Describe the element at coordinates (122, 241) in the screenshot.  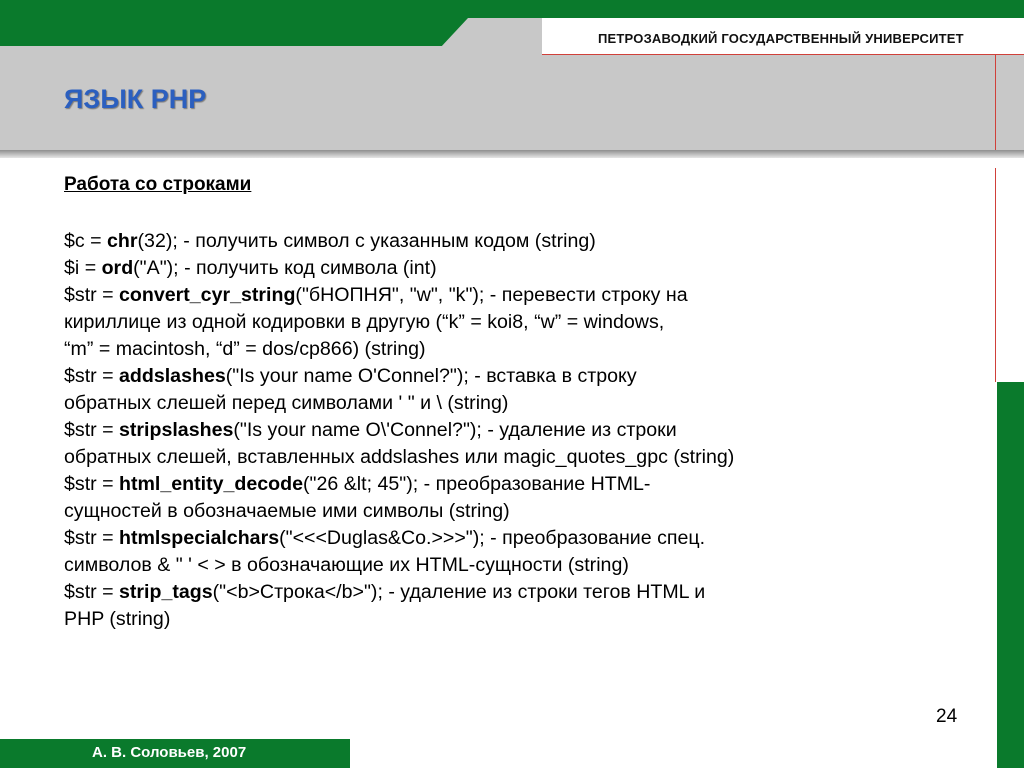
I see `function-name: chr` at that location.